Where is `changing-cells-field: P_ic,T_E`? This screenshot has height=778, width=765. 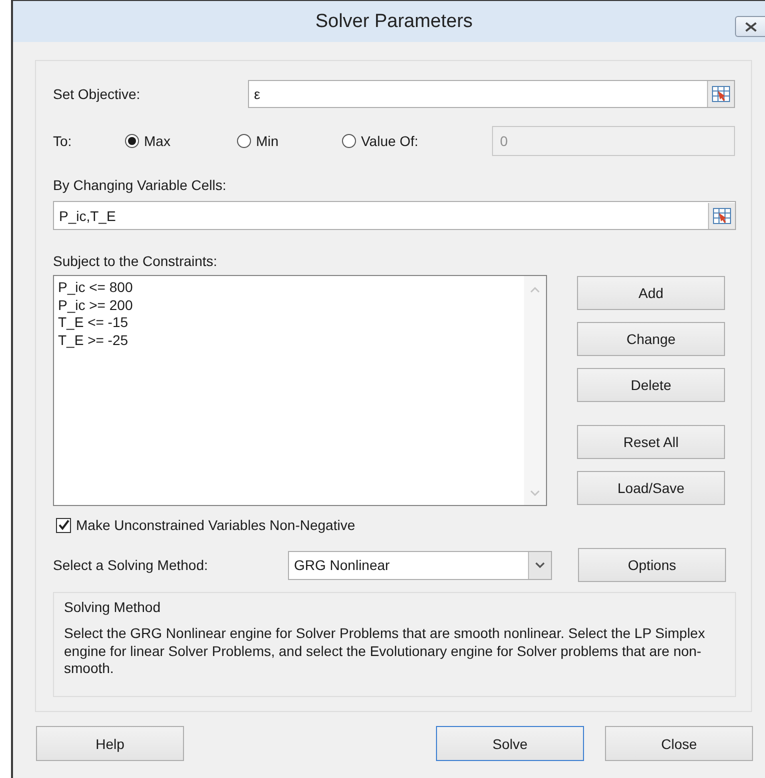
changing-cells-field: P_ic,T_E is located at coordinates (394, 215).